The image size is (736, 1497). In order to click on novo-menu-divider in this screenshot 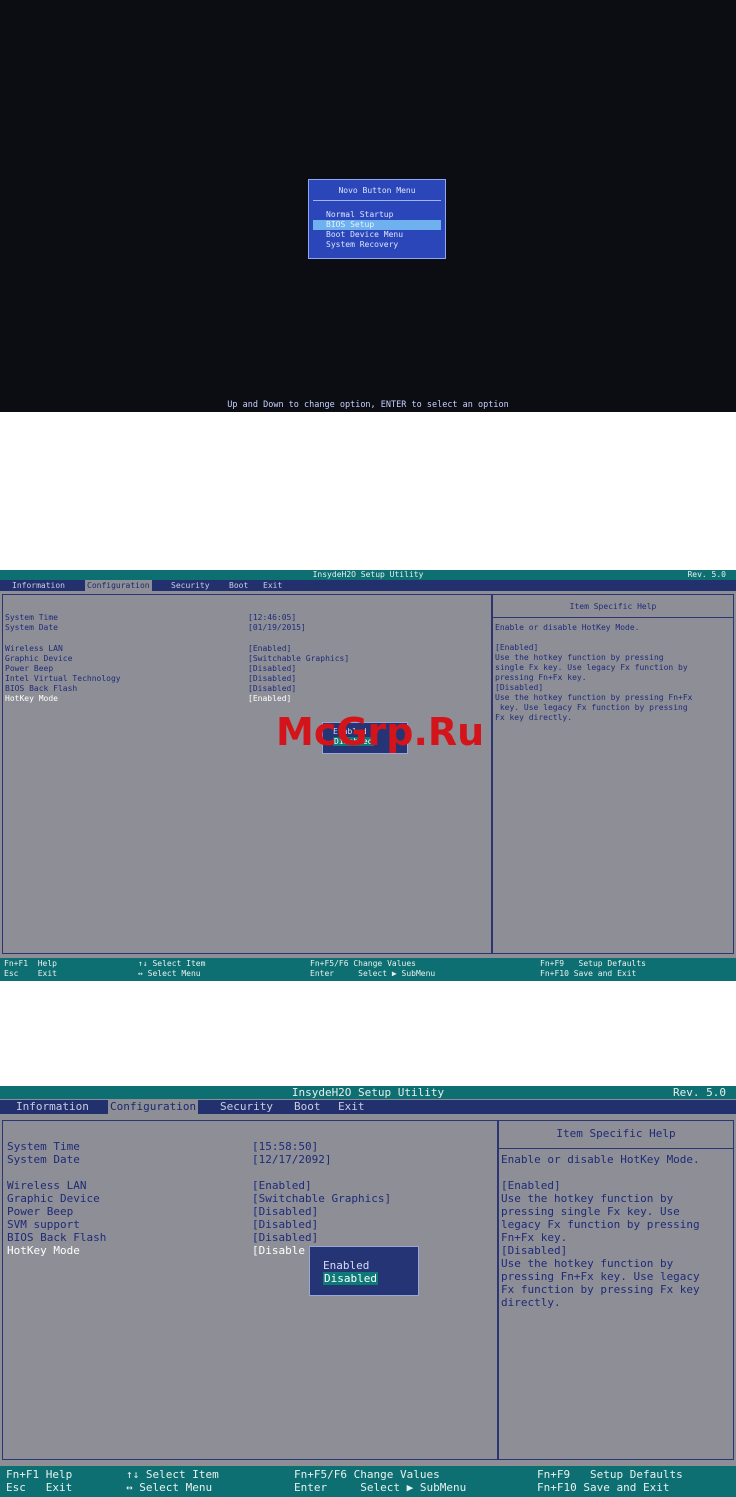, I will do `click(377, 200)`.